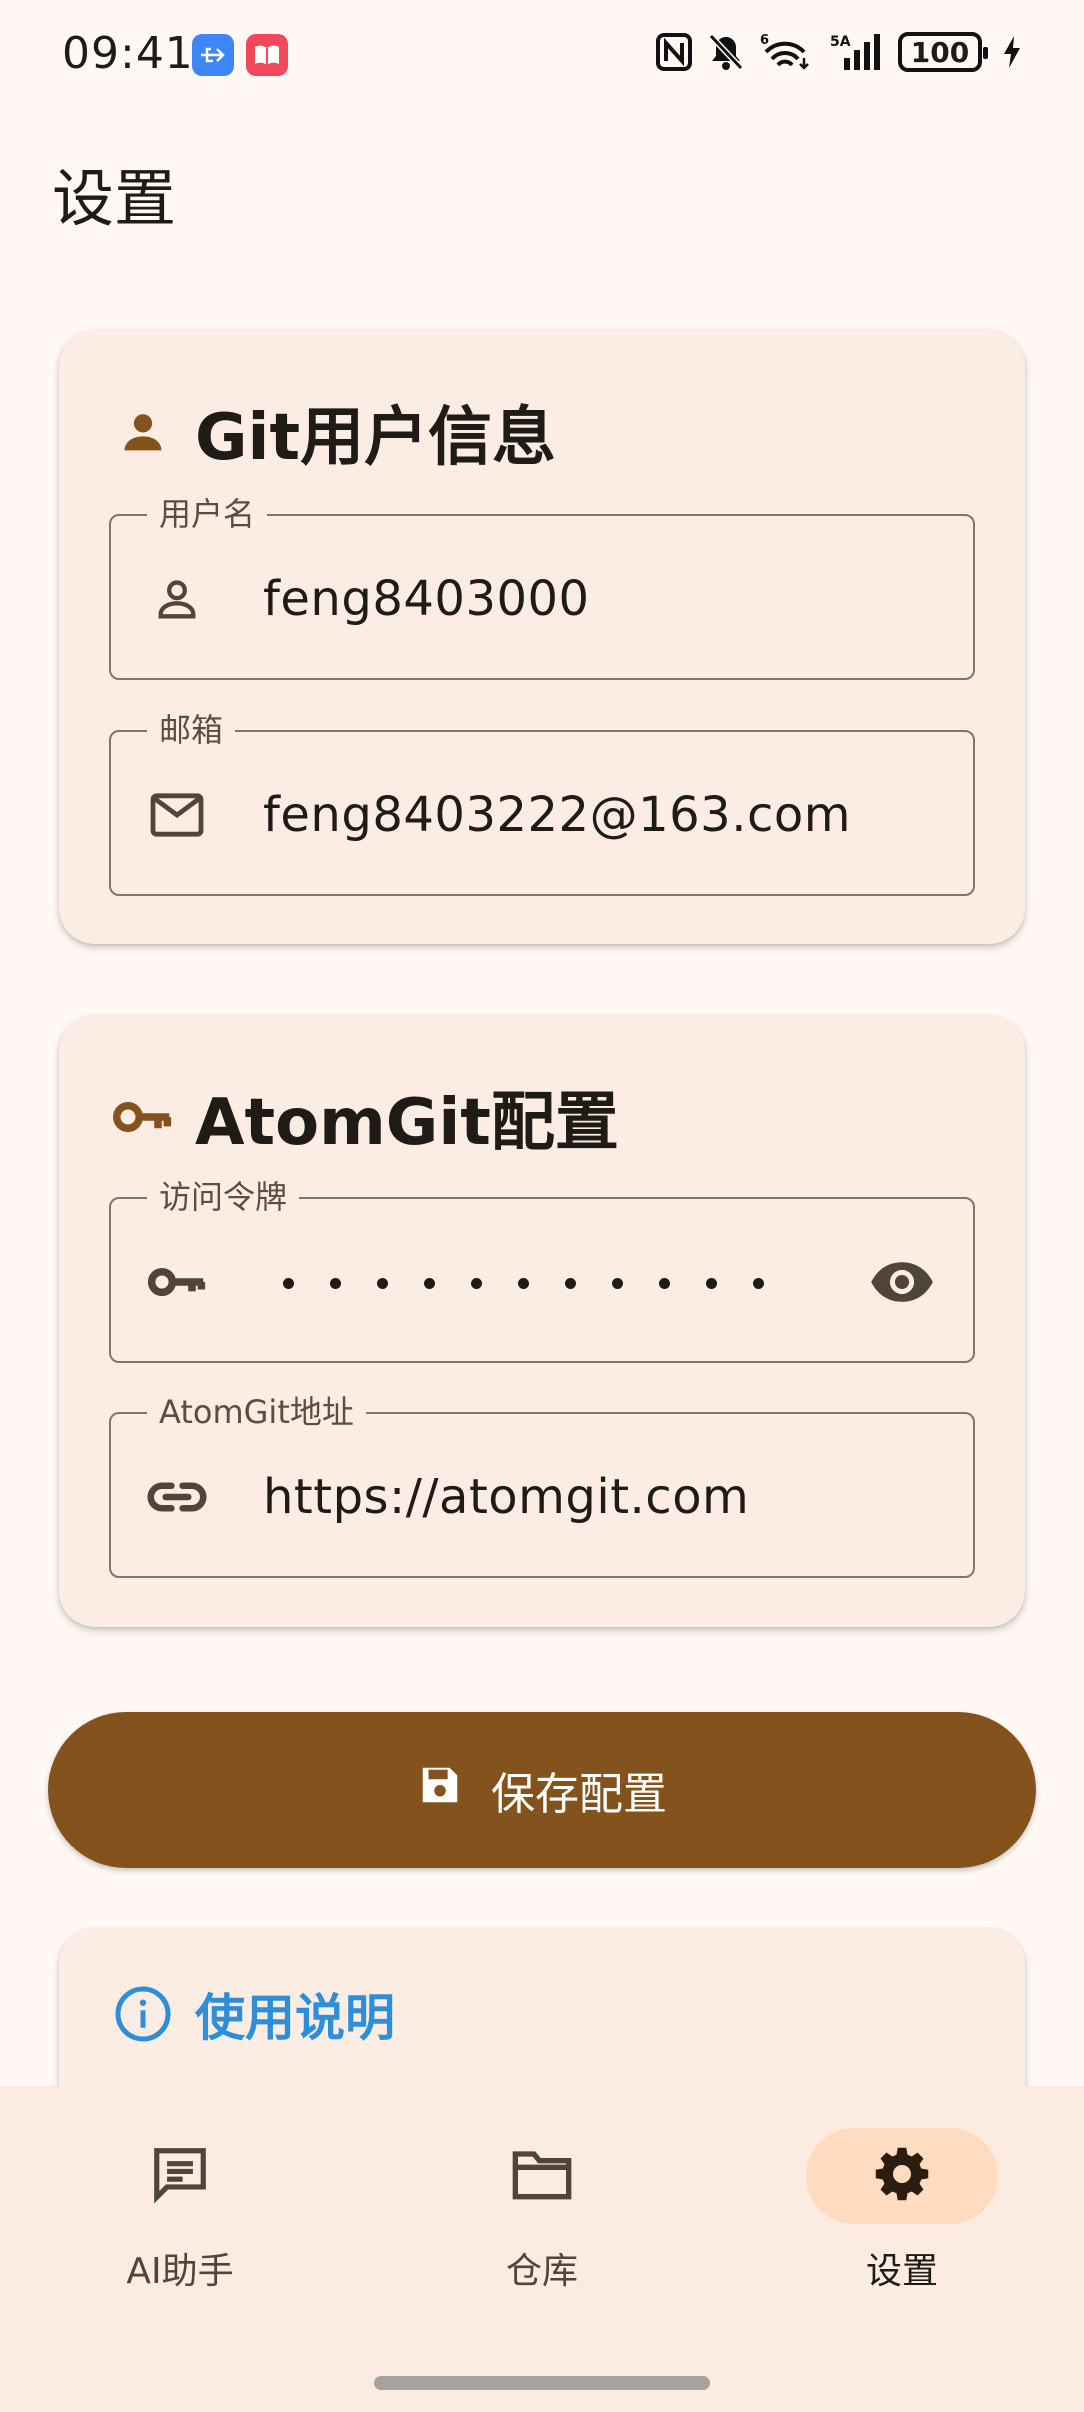 This screenshot has width=1084, height=2412. I want to click on nav-pill-ai-assistant, so click(180, 2176).